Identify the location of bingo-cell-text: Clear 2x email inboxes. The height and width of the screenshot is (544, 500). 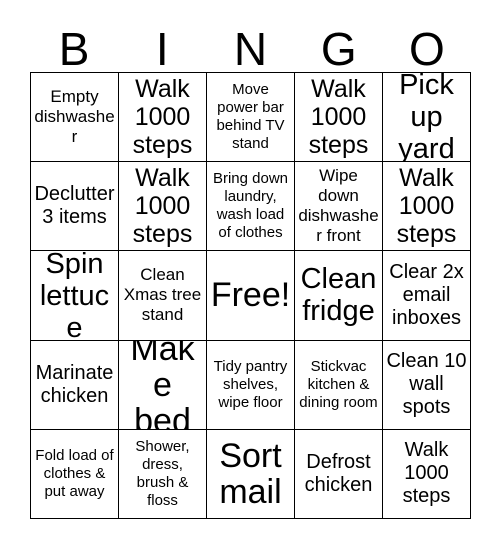
(426, 294).